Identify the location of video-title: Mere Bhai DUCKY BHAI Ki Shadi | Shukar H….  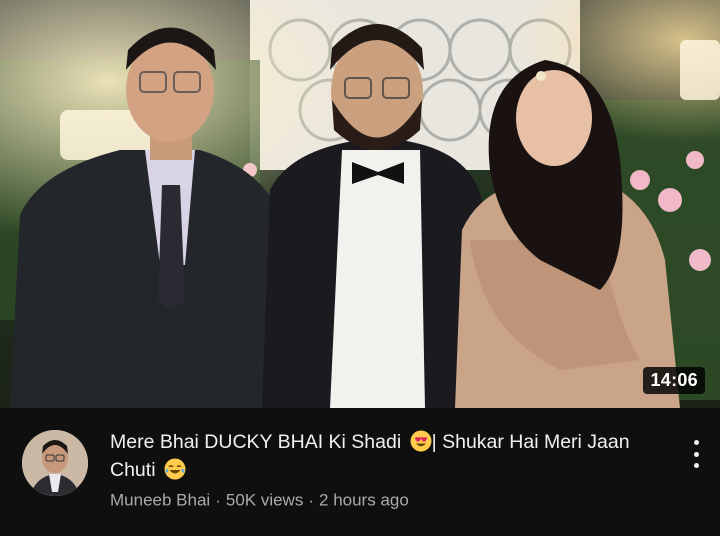
(390, 456).